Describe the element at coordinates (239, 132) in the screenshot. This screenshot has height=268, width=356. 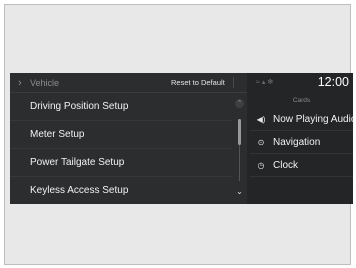
I see `scroll-thumb` at that location.